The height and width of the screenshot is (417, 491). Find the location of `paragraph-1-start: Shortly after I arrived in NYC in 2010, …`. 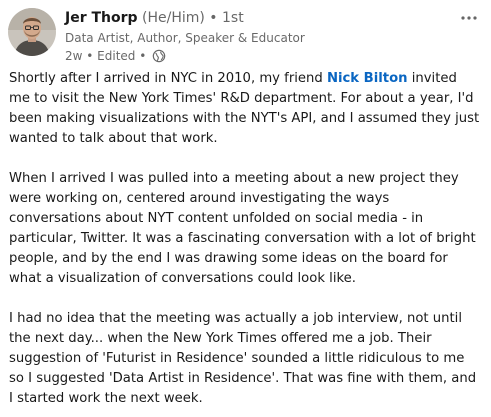

paragraph-1-start: Shortly after I arrived in NYC in 2010, … is located at coordinates (168, 78).